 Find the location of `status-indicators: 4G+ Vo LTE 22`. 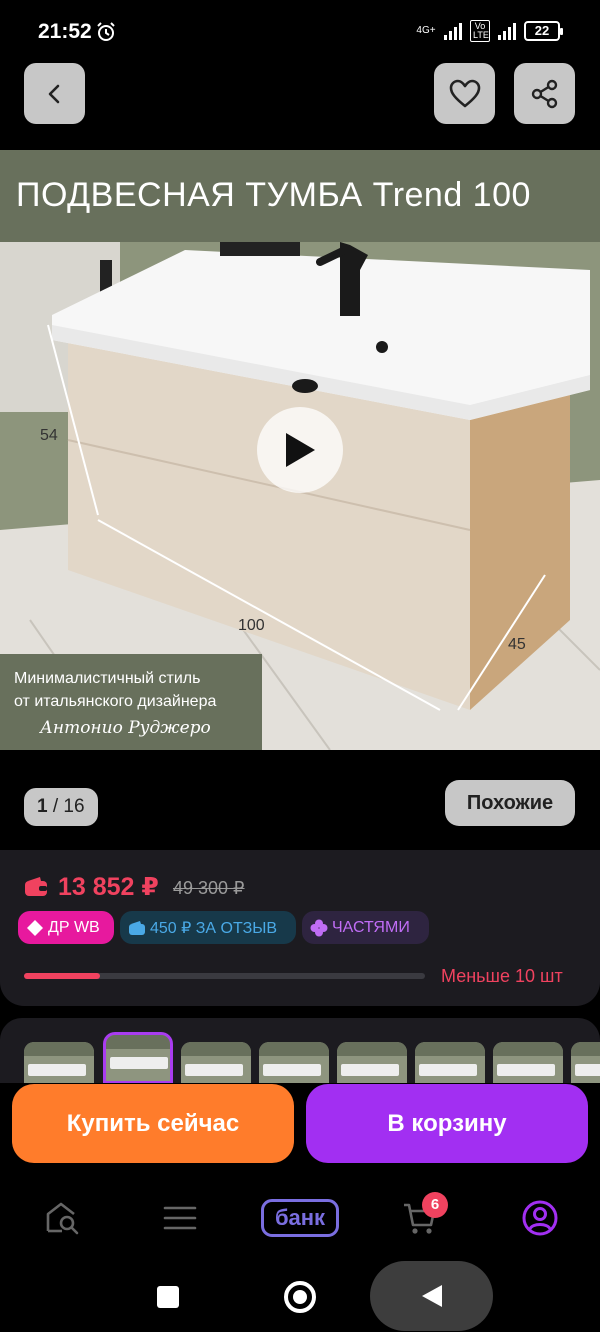

status-indicators: 4G+ Vo LTE 22 is located at coordinates (489, 31).